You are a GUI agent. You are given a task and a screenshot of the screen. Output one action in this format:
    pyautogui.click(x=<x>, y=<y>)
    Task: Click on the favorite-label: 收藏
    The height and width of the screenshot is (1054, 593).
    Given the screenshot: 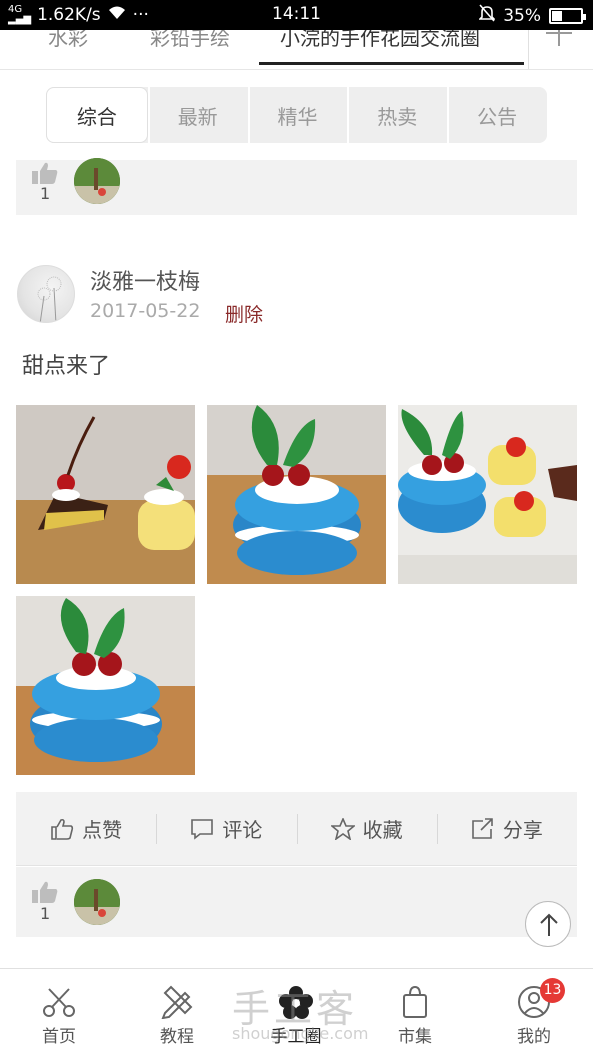 What is the action you would take?
    pyautogui.click(x=382, y=830)
    